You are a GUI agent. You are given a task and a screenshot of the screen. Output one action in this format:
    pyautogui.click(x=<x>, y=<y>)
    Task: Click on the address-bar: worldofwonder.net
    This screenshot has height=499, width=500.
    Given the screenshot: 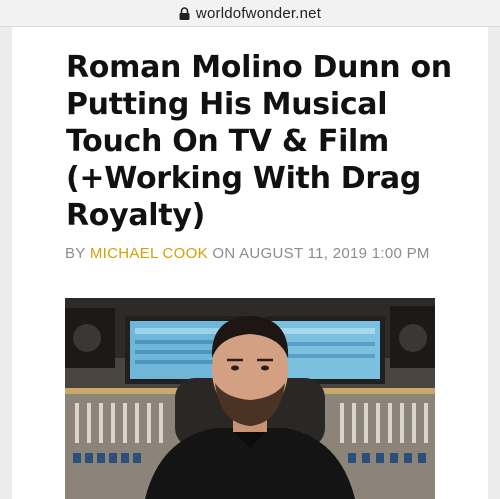 What is the action you would take?
    pyautogui.click(x=250, y=13)
    